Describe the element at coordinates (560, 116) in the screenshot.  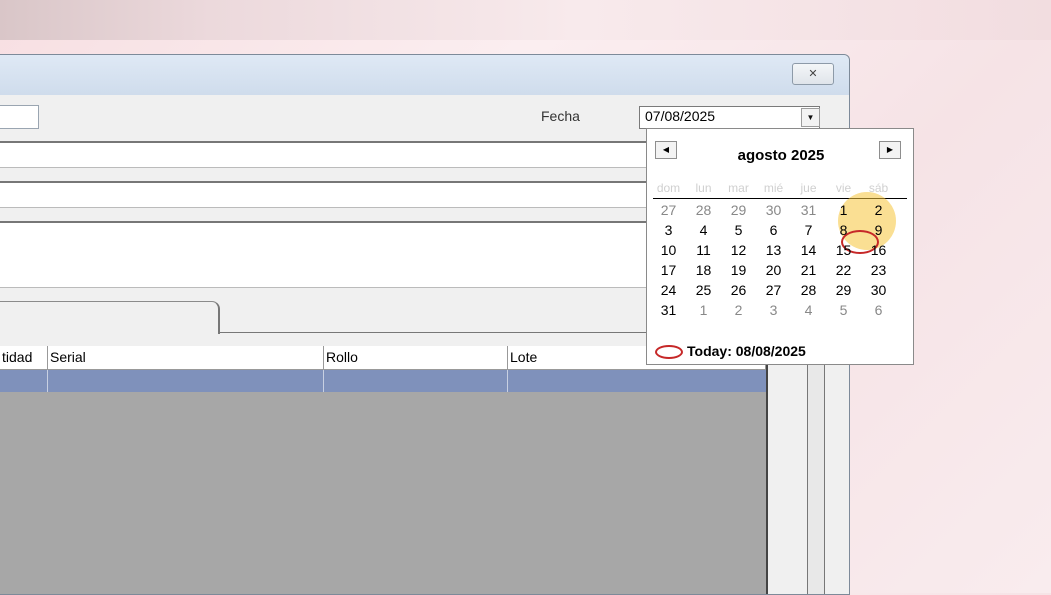
I see `fecha-label: Fecha` at that location.